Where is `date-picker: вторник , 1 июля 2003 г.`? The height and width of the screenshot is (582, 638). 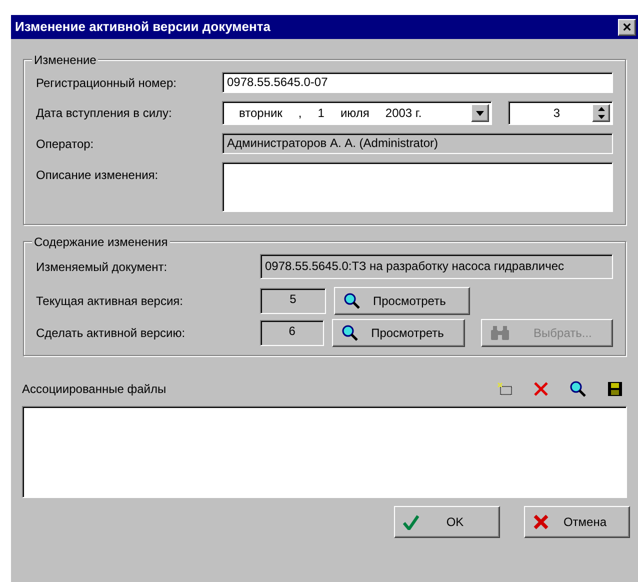 date-picker: вторник , 1 июля 2003 г. is located at coordinates (357, 113).